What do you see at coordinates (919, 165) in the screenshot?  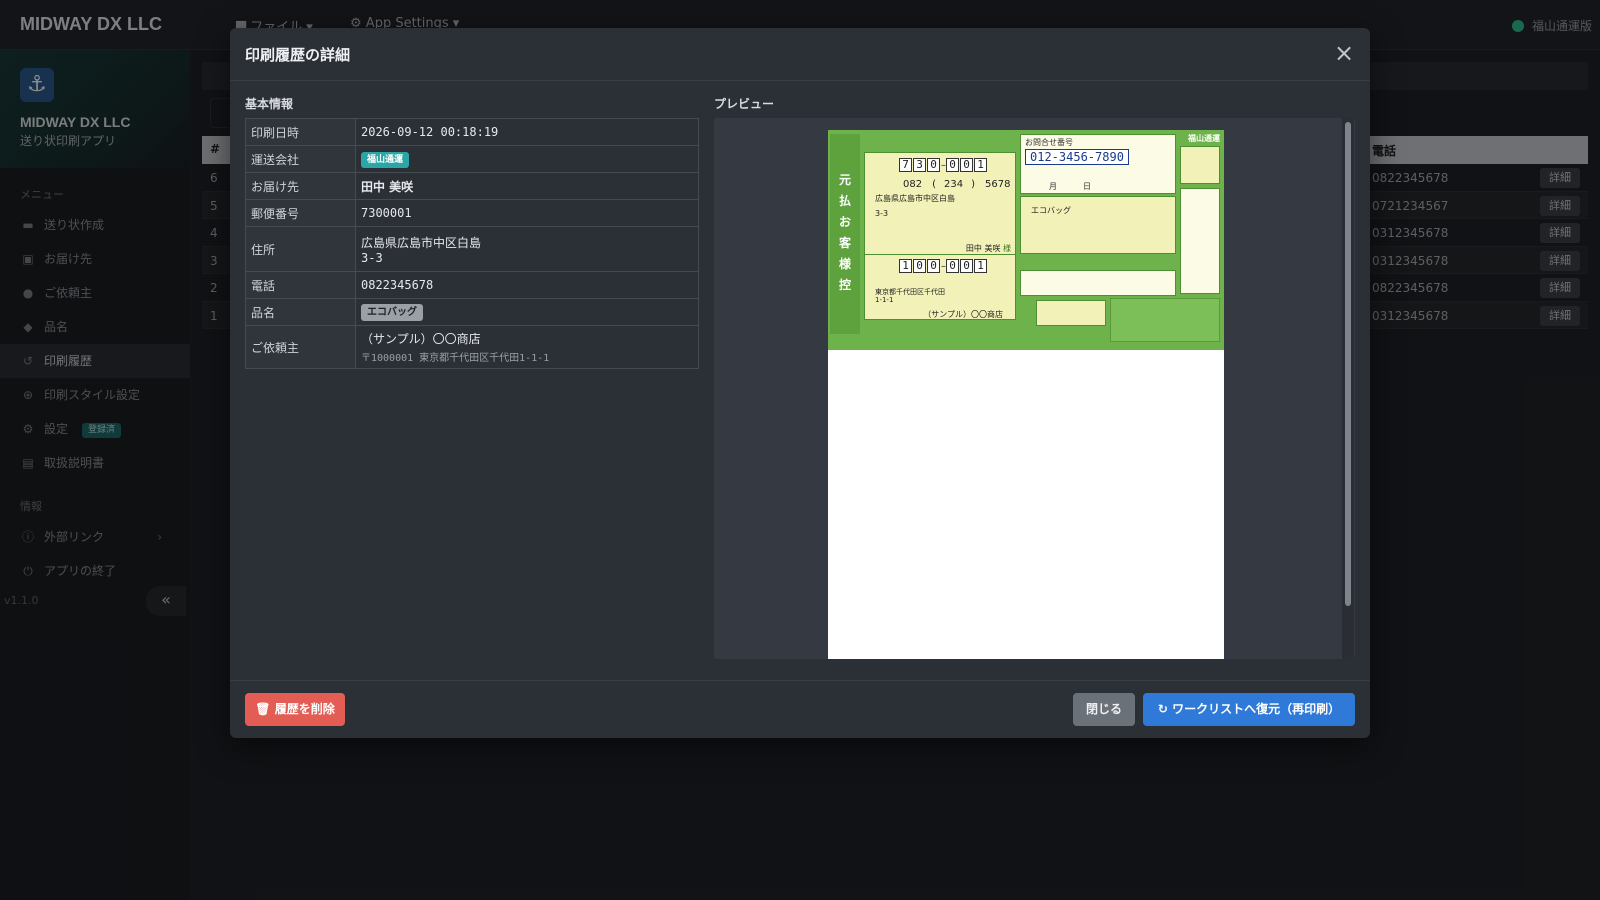 I see `zip-digit: 3` at bounding box center [919, 165].